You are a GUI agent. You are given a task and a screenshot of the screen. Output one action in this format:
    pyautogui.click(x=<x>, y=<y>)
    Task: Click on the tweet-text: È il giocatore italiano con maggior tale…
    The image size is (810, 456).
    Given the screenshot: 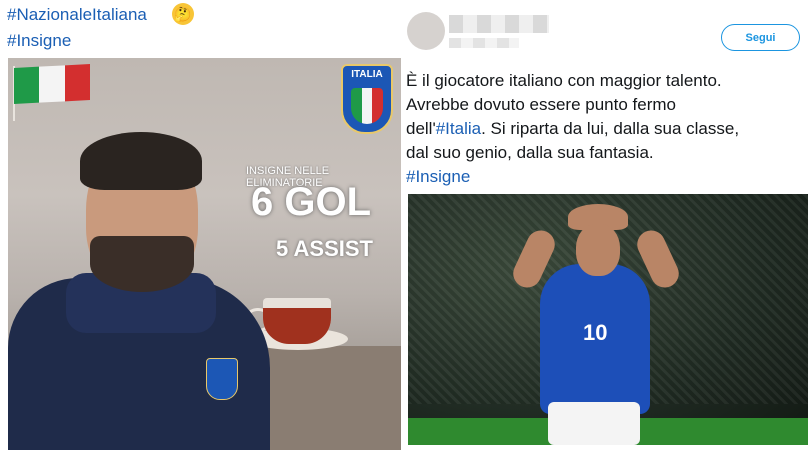 What is the action you would take?
    pyautogui.click(x=606, y=129)
    